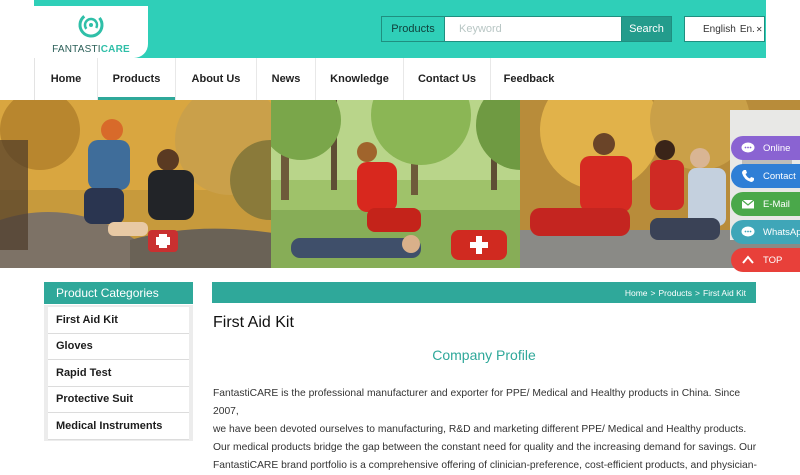 The height and width of the screenshot is (475, 800). I want to click on search-bar: Products Keyword Search, so click(526, 29).